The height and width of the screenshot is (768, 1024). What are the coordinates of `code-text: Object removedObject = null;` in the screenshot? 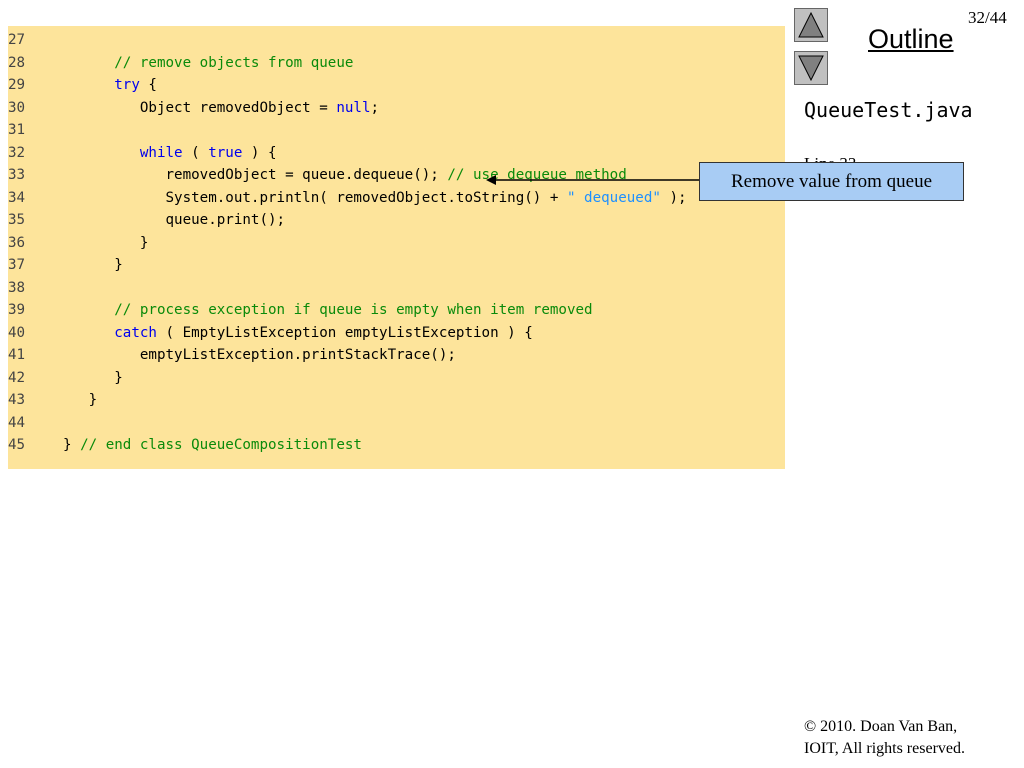 It's located at (221, 108).